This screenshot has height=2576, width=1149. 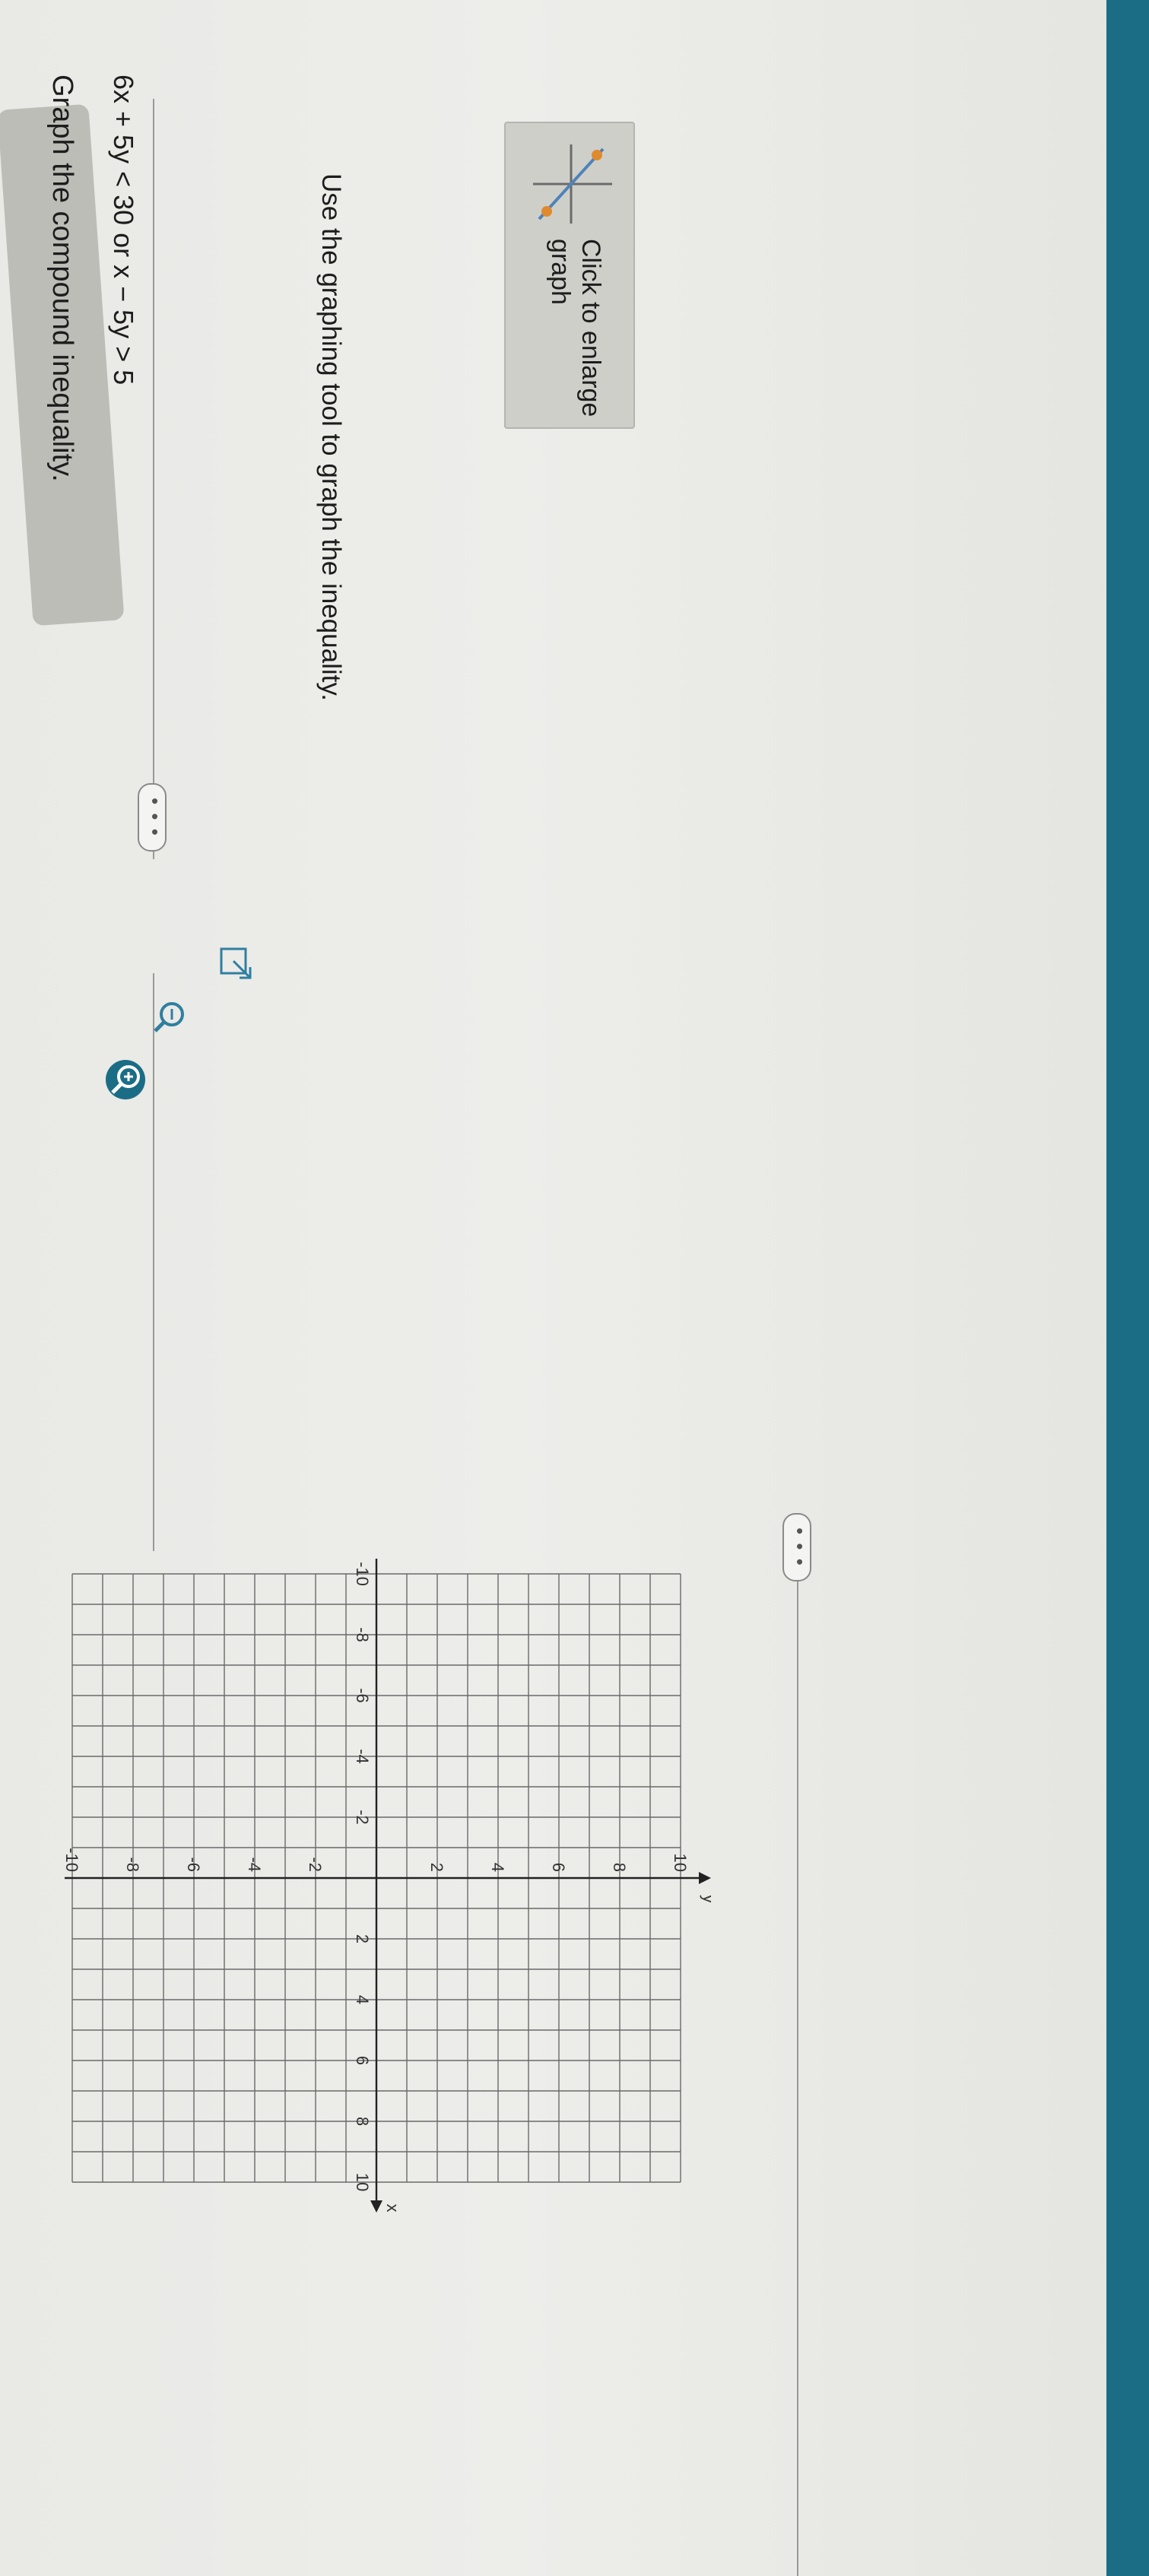 What do you see at coordinates (680, 1863) in the screenshot?
I see `y-tick-label: 10` at bounding box center [680, 1863].